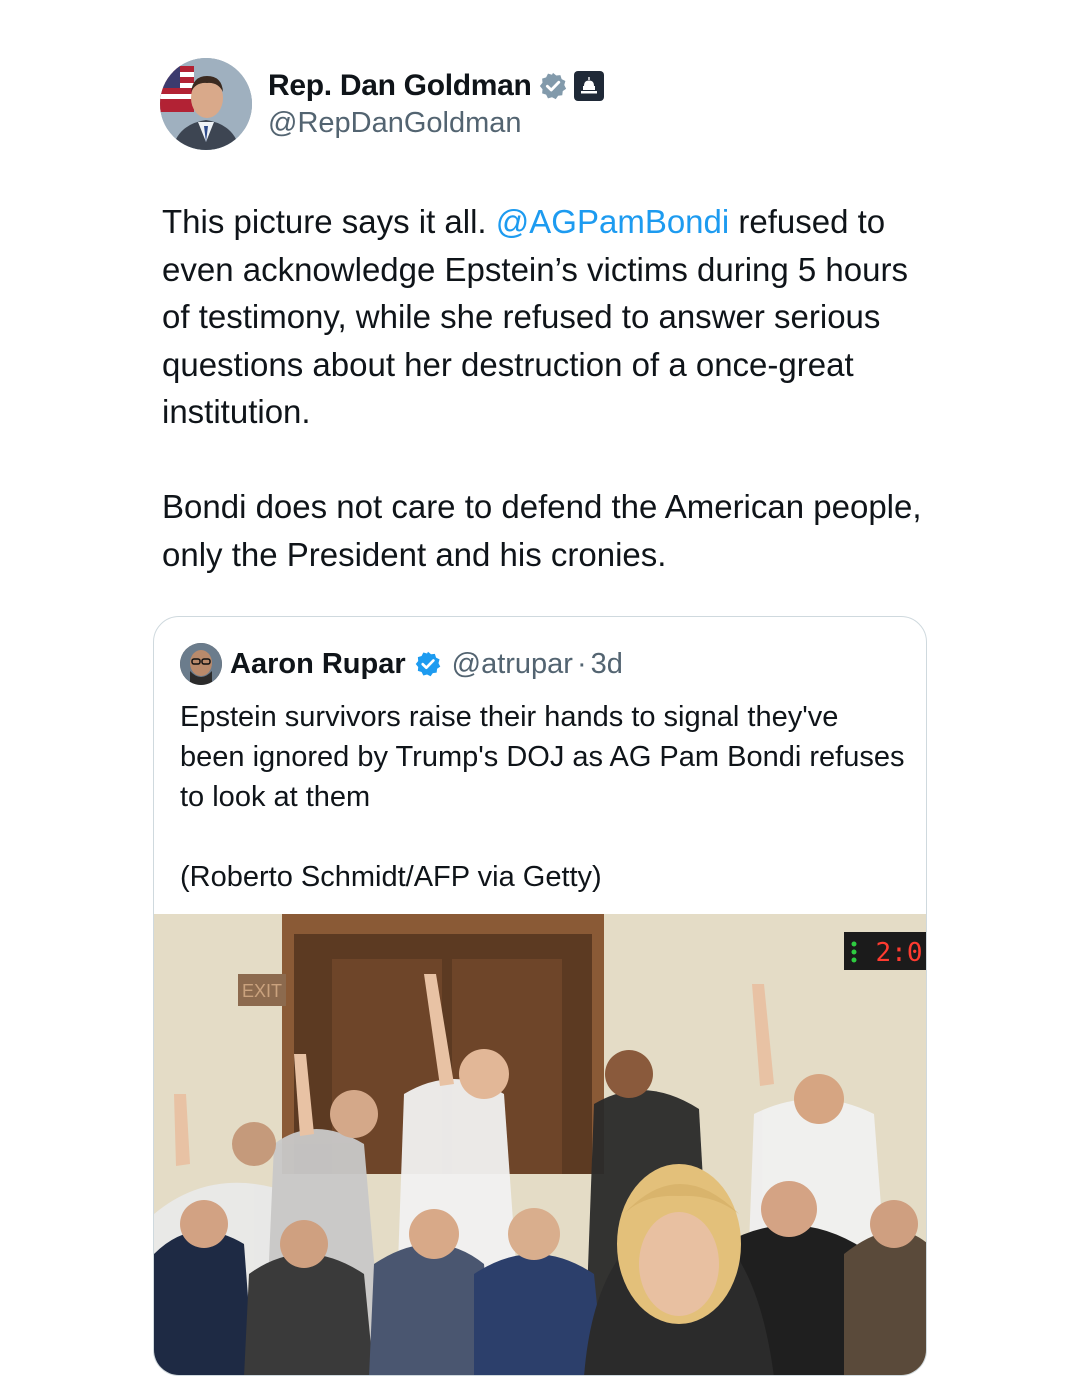 The image size is (1080, 1376). I want to click on author-avatar, so click(206, 104).